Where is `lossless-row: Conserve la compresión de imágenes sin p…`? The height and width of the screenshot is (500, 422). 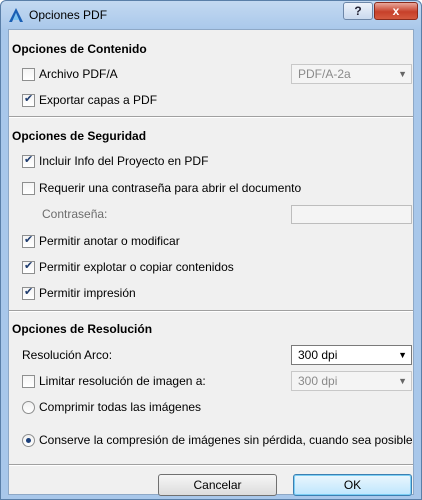 lossless-row: Conserve la compresión de imágenes sin p… is located at coordinates (217, 440).